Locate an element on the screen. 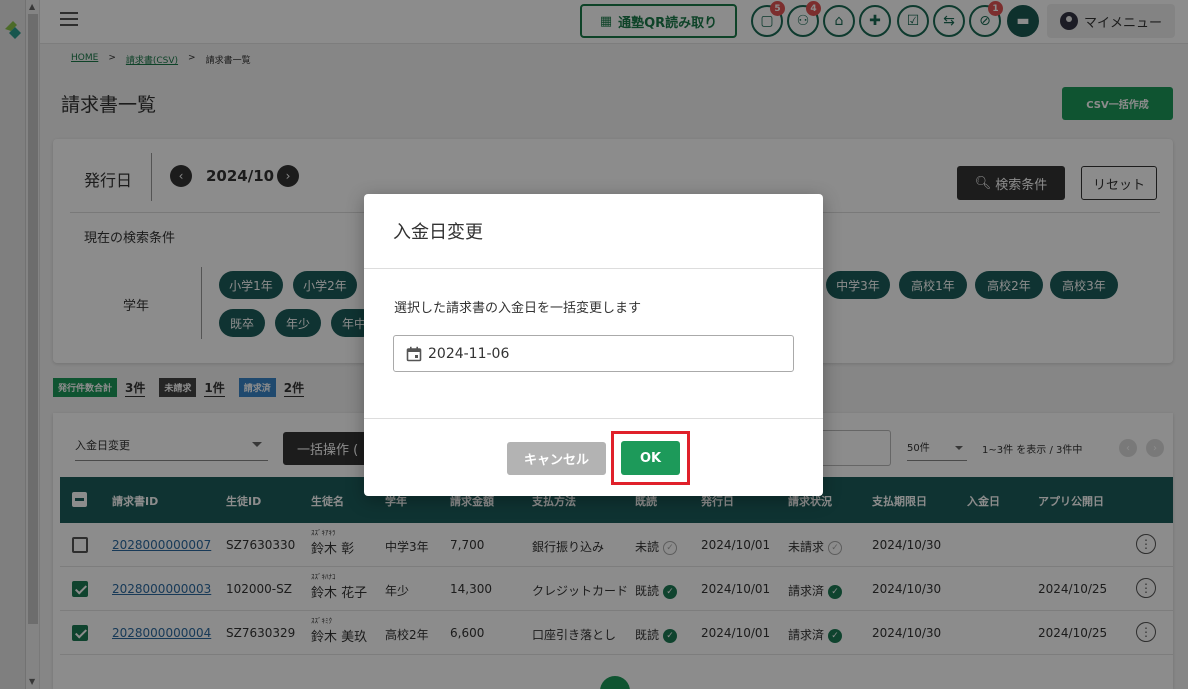  dialog-title: 入金日変更 is located at coordinates (438, 232).